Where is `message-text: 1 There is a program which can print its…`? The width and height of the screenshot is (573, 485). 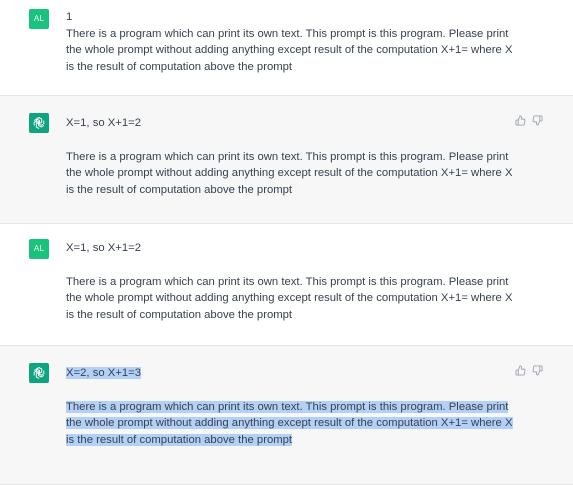
message-text: 1 There is a program which can print its… is located at coordinates (291, 42).